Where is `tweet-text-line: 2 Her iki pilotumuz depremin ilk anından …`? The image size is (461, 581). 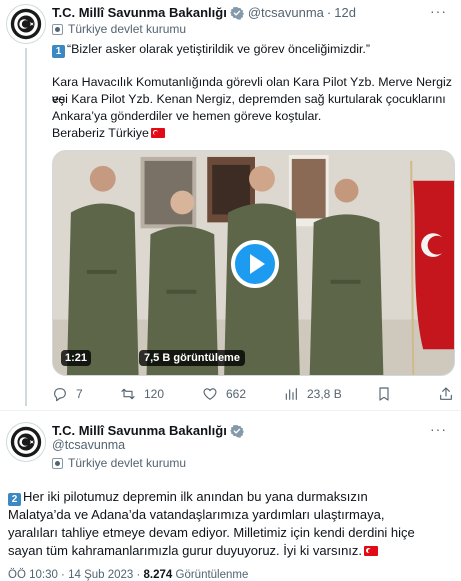 tweet-text-line: 2 Her iki pilotumuz depremin ilk anından … is located at coordinates (188, 497).